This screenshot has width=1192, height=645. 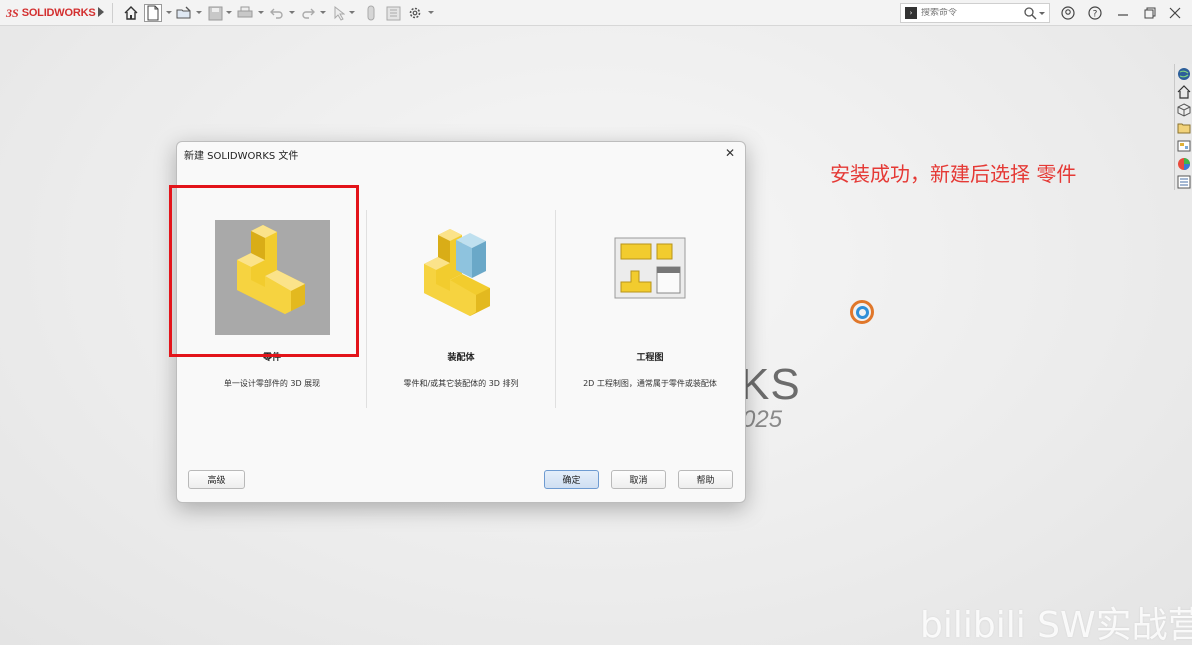 What do you see at coordinates (12, 12) in the screenshot?
I see `logo-prefix: 3S` at bounding box center [12, 12].